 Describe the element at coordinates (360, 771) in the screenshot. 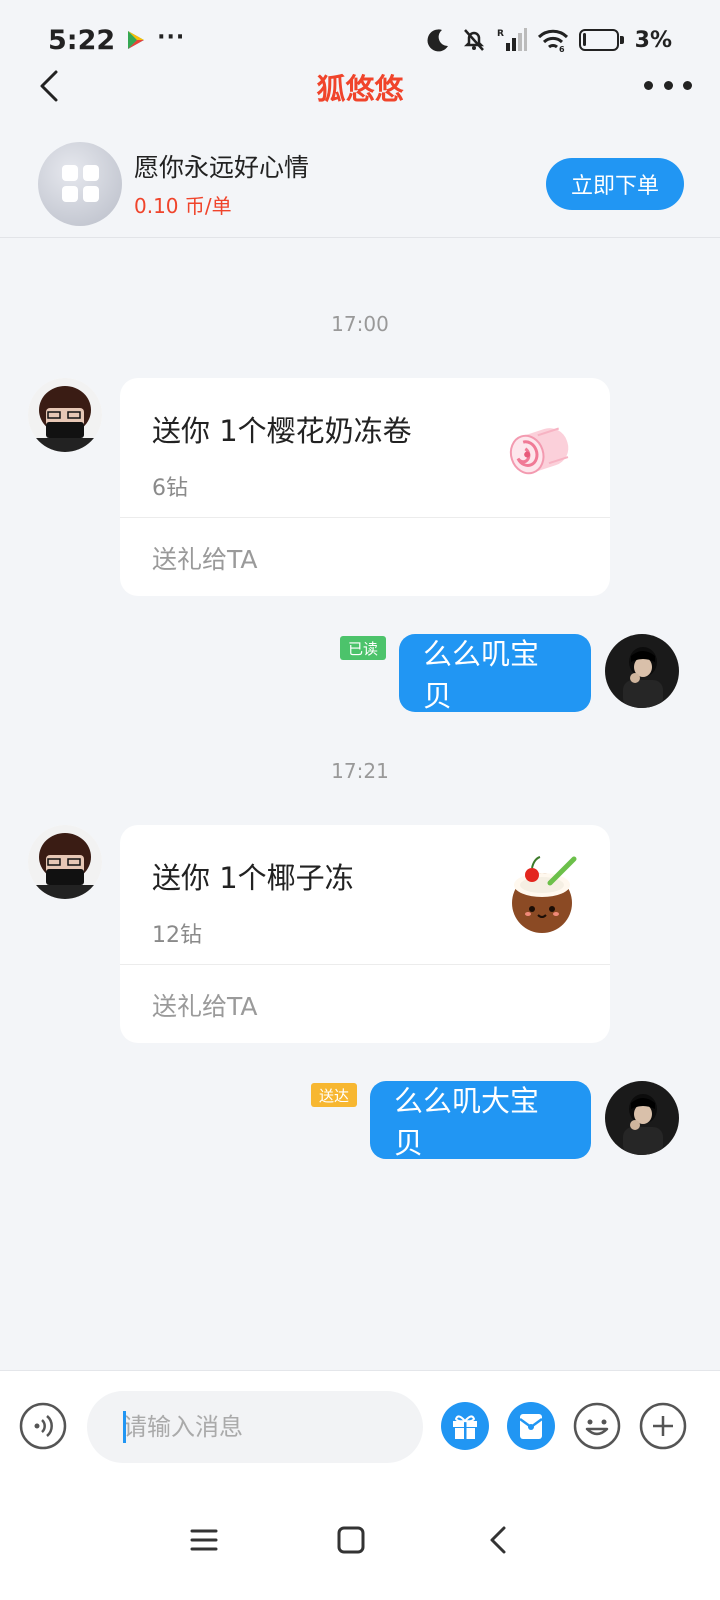

I see `timestamp: 17:21` at that location.